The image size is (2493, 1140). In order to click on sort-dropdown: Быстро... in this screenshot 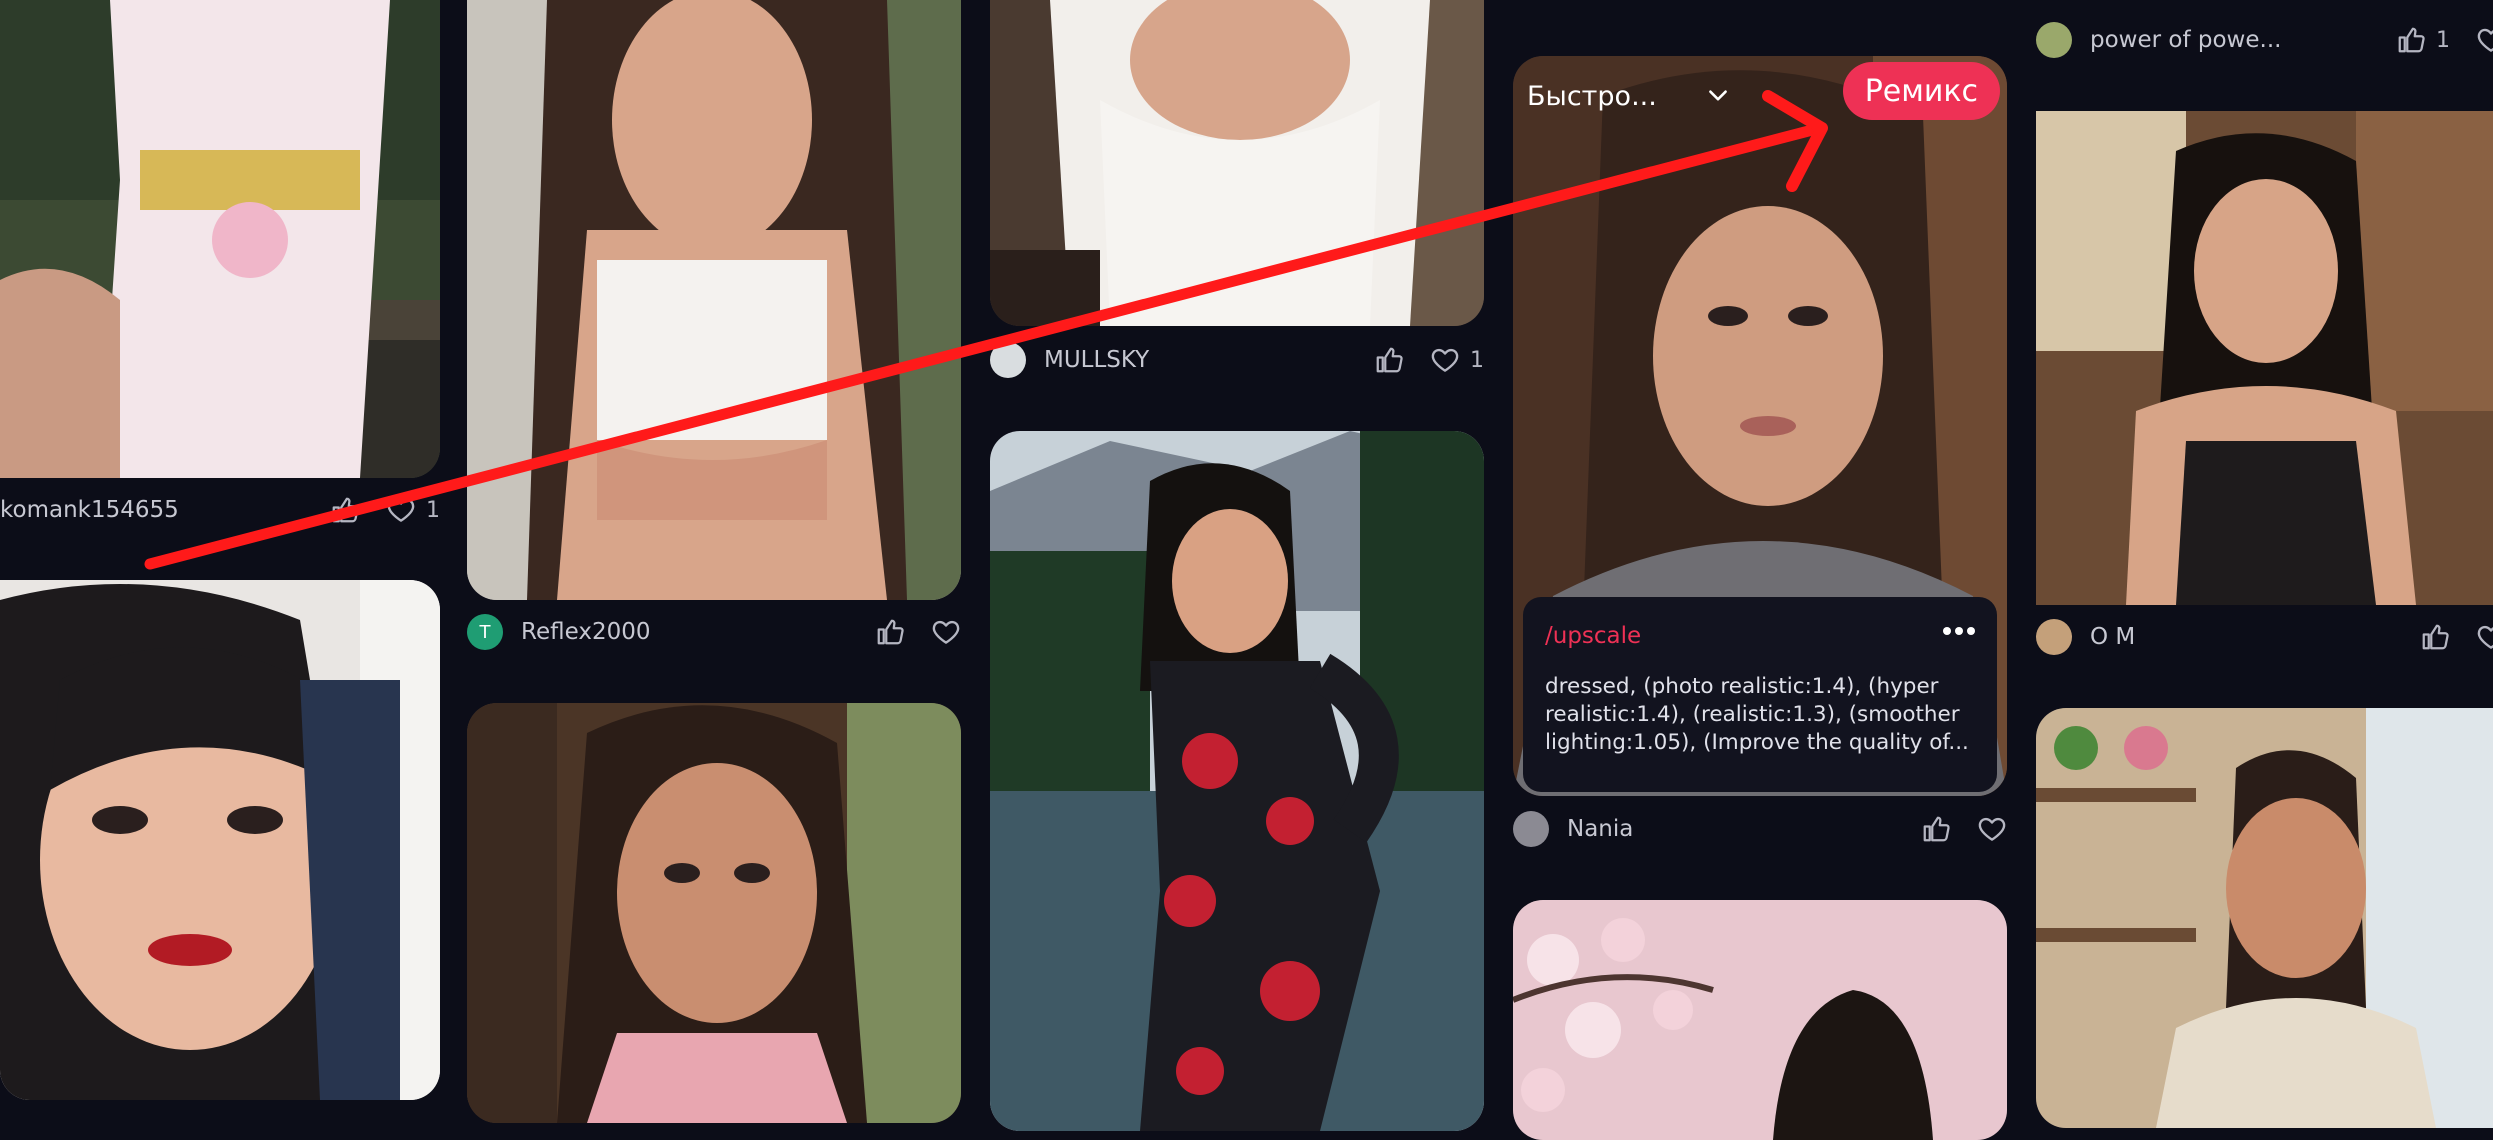, I will do `click(1629, 96)`.